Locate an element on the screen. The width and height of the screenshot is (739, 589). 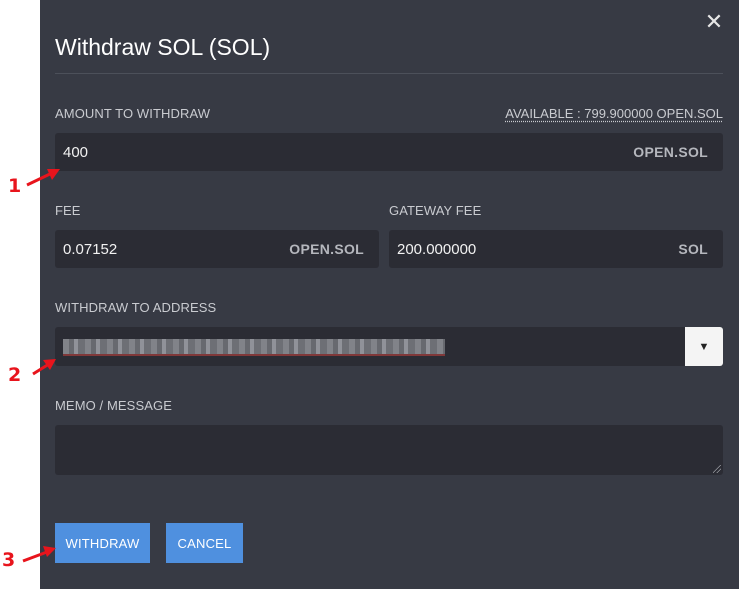
annotation-marker-2: 2 is located at coordinates (15, 375).